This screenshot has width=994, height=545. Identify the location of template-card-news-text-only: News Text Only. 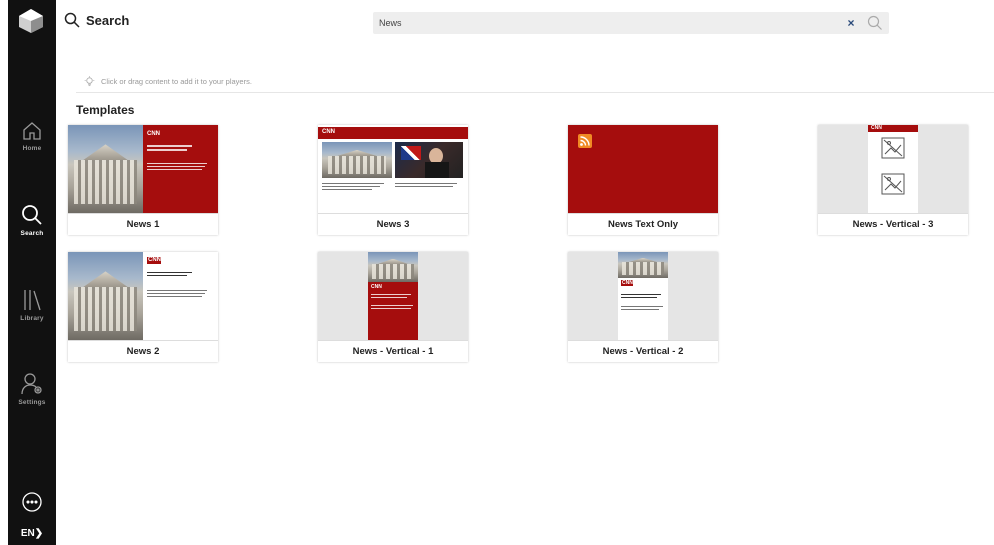
(643, 180).